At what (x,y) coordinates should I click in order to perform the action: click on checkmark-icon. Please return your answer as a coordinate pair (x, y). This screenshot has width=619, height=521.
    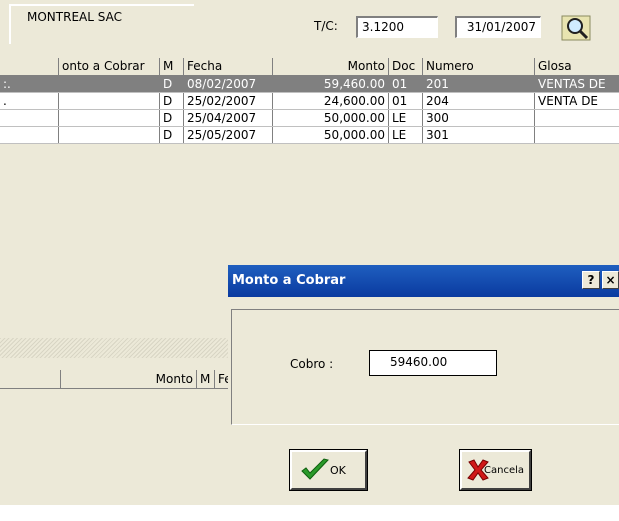
    Looking at the image, I should click on (315, 469).